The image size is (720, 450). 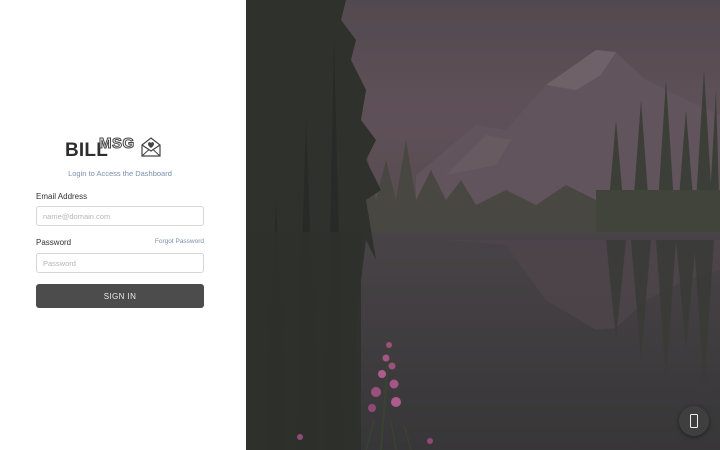 I want to click on envelope-icon, so click(x=151, y=147).